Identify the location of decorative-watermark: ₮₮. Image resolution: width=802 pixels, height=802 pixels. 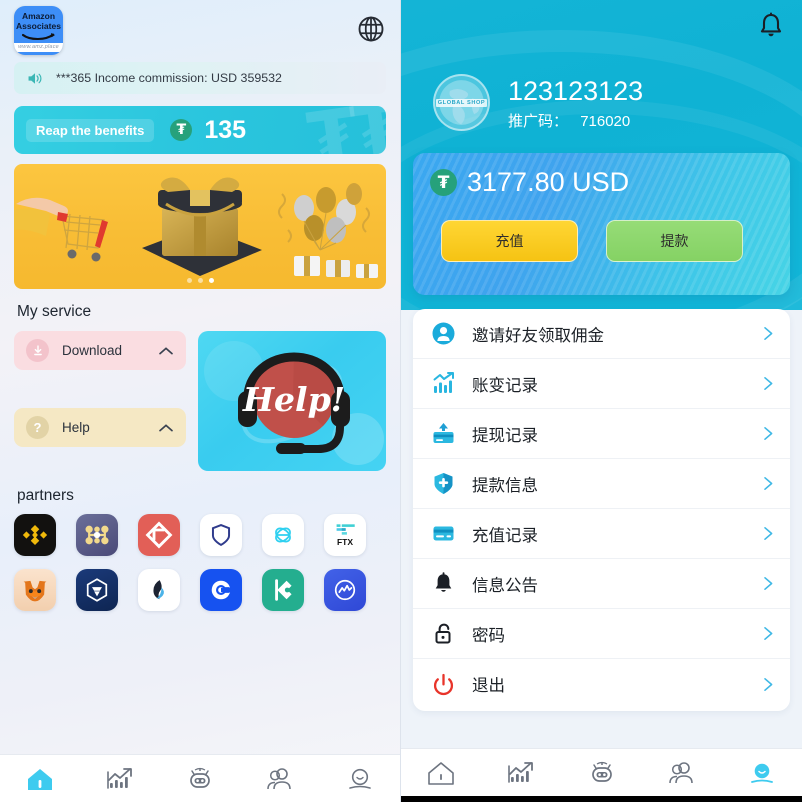
(344, 130).